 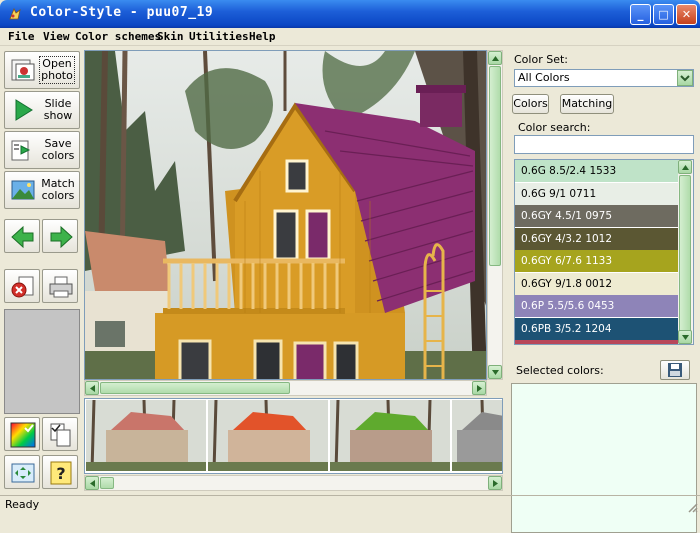 What do you see at coordinates (58, 189) in the screenshot?
I see `match-colors-label: Match colors` at bounding box center [58, 189].